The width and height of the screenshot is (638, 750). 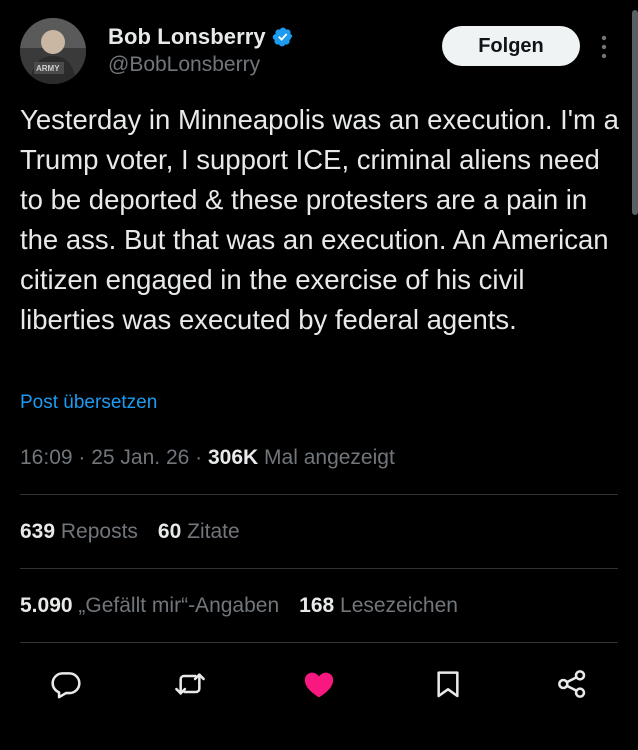 I want to click on likes-stat: 5.090 „Gefällt mir“-Angaben, so click(x=149, y=605).